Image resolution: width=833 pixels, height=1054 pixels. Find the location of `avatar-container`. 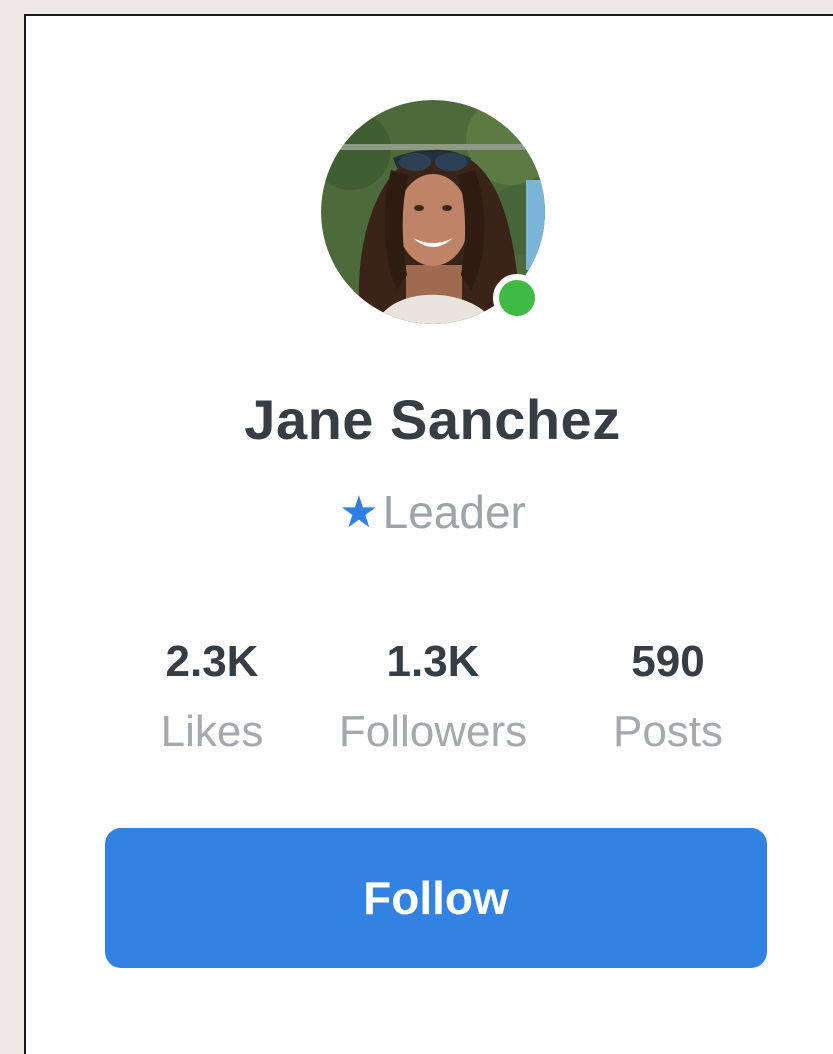

avatar-container is located at coordinates (433, 212).